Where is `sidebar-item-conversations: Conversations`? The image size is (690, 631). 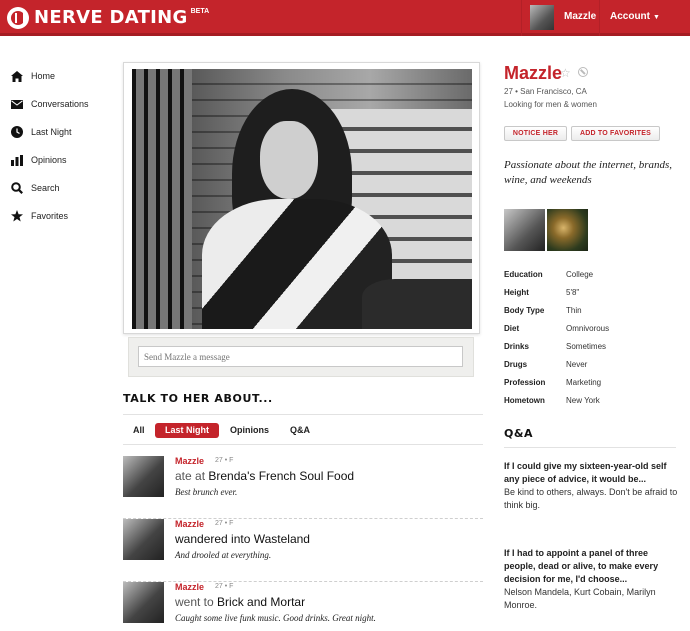 sidebar-item-conversations: Conversations is located at coordinates (60, 104).